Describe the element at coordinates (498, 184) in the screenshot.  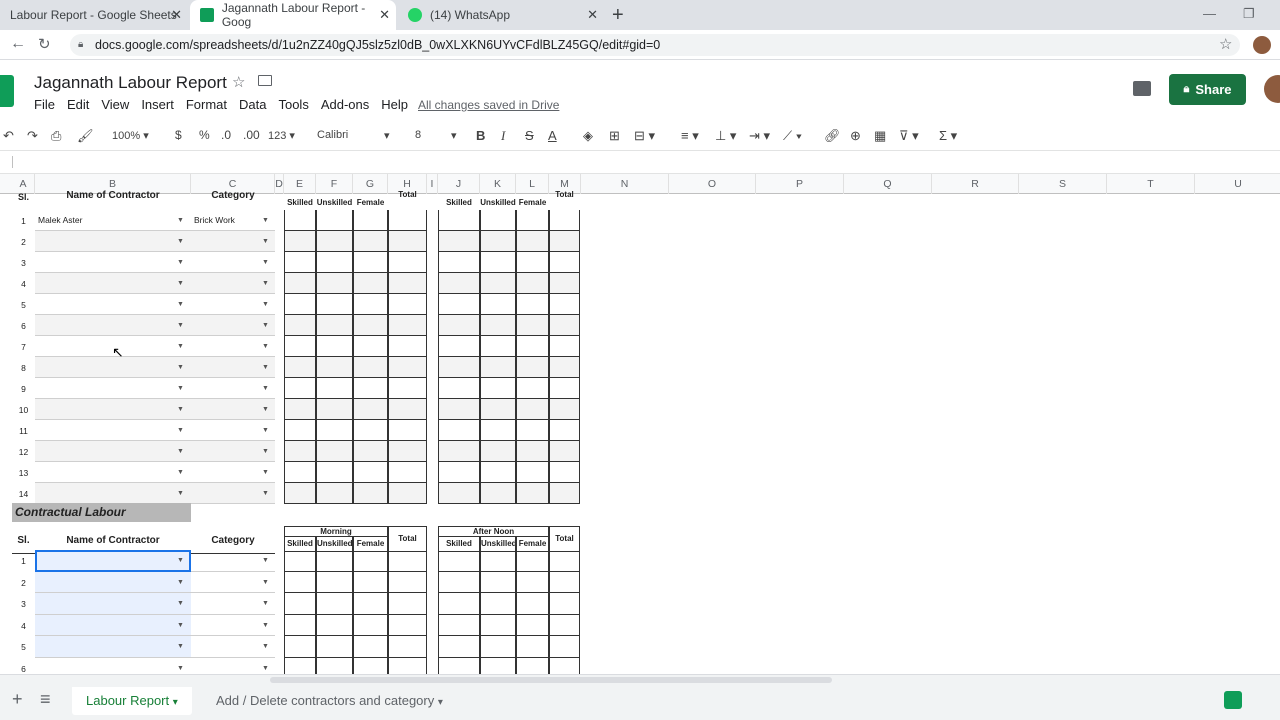
I see `column-header-k: K` at that location.